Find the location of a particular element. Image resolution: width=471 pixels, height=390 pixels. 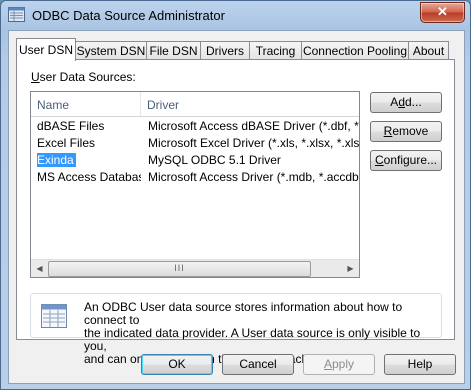

tab-about: About is located at coordinates (428, 50).